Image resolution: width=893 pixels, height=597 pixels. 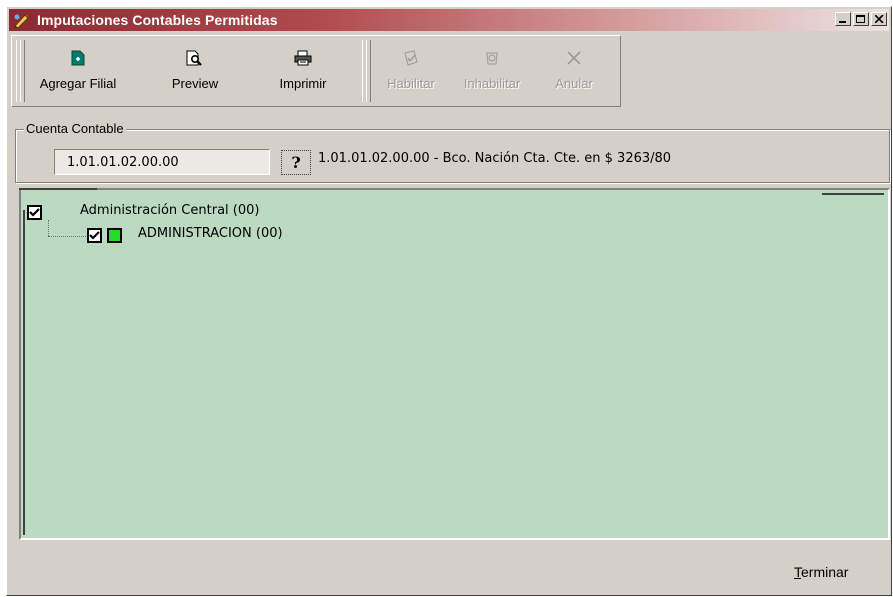 I want to click on void-button: Anular, so click(x=574, y=72).